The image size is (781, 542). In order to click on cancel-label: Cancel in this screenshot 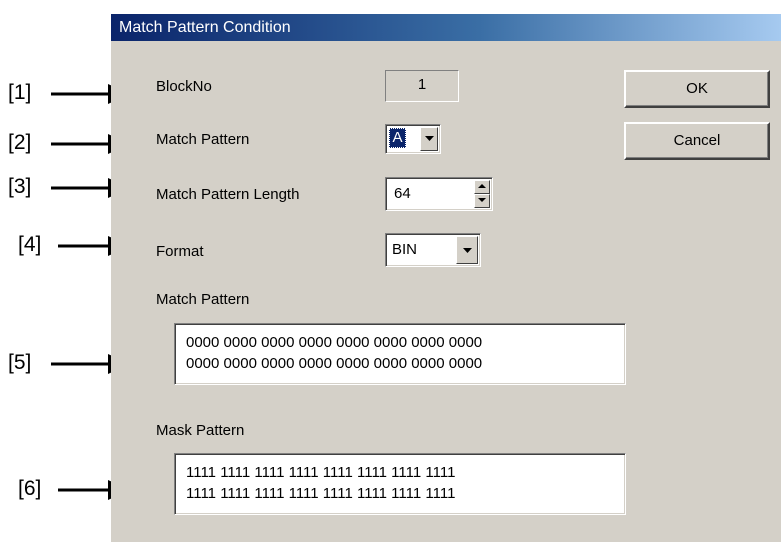, I will do `click(697, 140)`.